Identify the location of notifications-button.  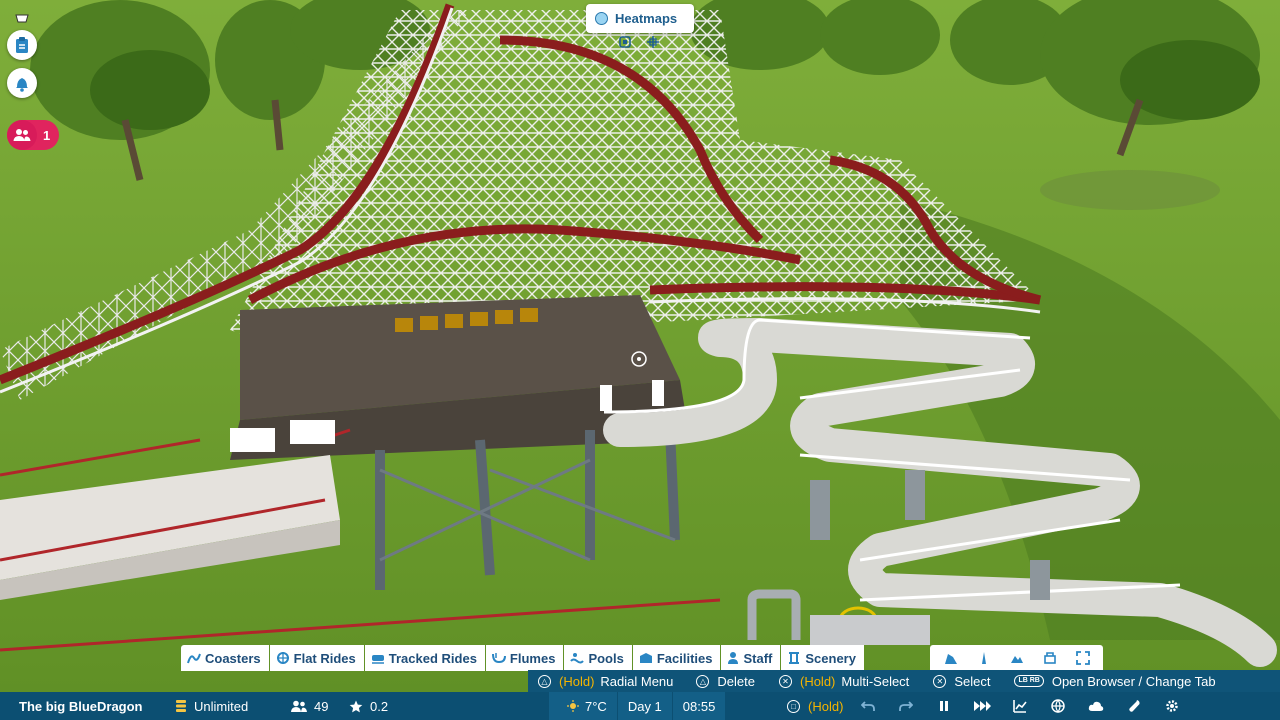
(22, 83).